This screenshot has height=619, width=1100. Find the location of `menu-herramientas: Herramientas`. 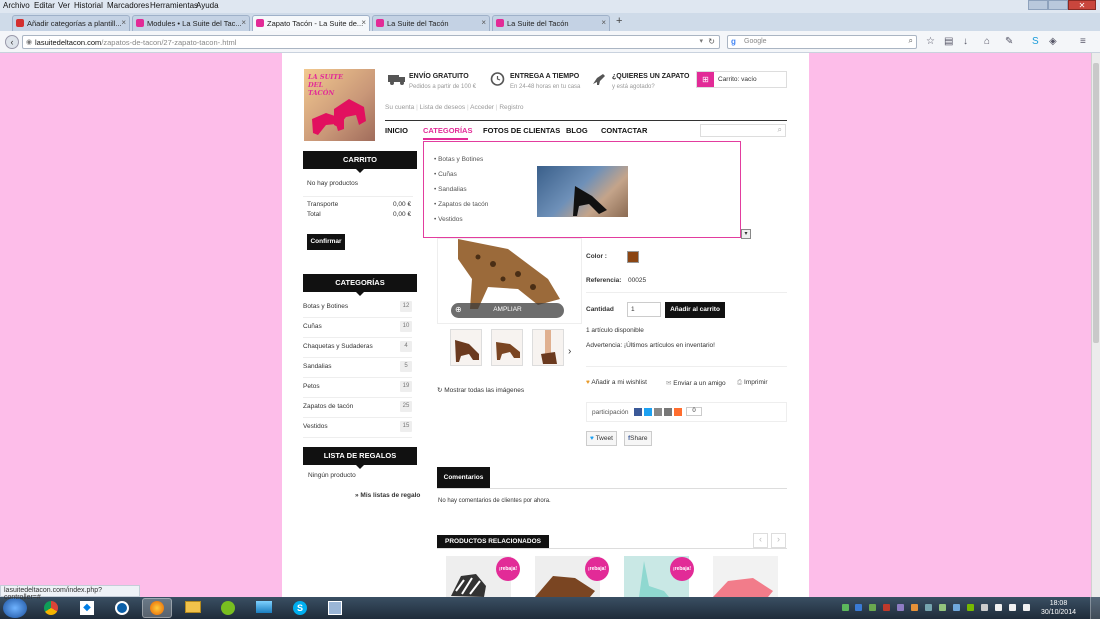

menu-herramientas: Herramientas is located at coordinates (174, 5).